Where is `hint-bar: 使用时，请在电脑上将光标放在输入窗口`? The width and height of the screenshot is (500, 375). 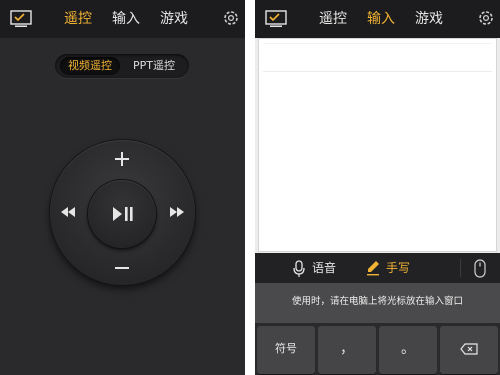 hint-bar: 使用时，请在电脑上将光标放在输入窗口 is located at coordinates (377, 303).